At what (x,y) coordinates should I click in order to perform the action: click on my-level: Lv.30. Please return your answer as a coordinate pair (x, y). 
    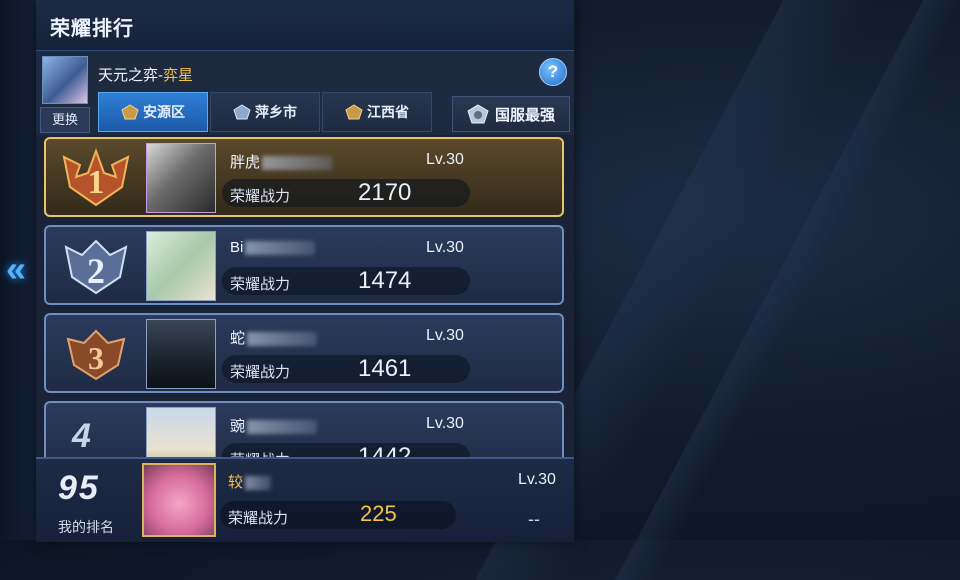
    Looking at the image, I should click on (537, 479).